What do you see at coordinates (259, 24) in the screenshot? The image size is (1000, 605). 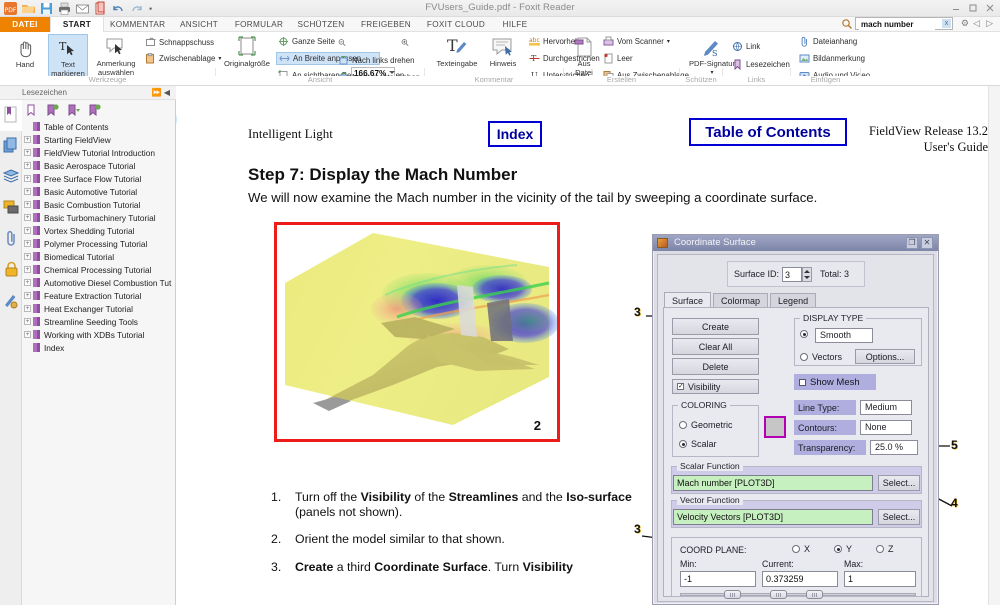 I see `tab-formular: FORMULAR` at bounding box center [259, 24].